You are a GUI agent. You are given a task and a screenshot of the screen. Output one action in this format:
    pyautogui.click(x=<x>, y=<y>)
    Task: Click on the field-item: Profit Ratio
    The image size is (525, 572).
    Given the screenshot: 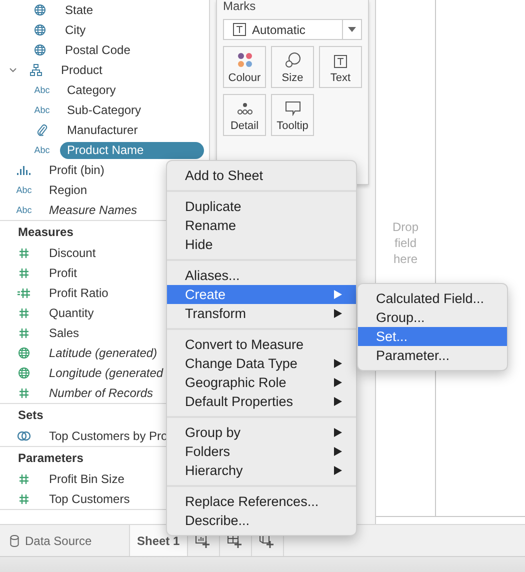 What is the action you would take?
    pyautogui.click(x=79, y=293)
    